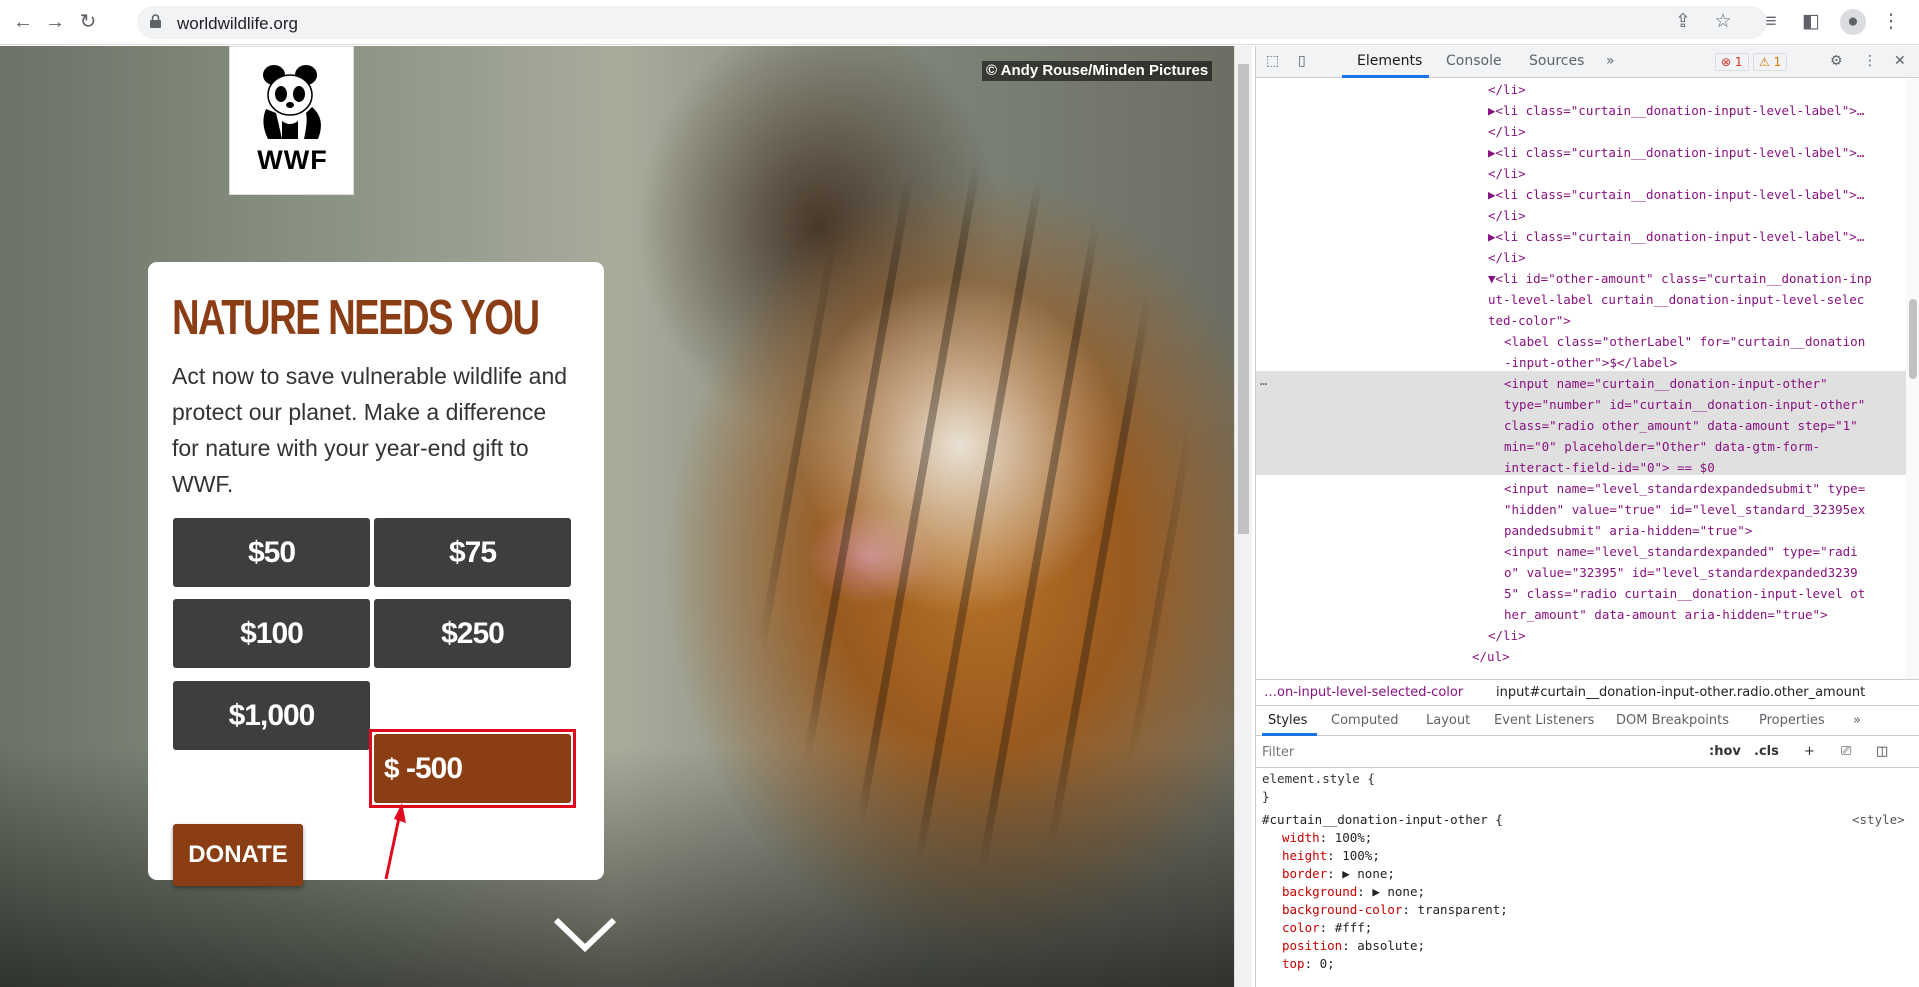  What do you see at coordinates (1391, 945) in the screenshot?
I see `css-property-value: absolute;` at bounding box center [1391, 945].